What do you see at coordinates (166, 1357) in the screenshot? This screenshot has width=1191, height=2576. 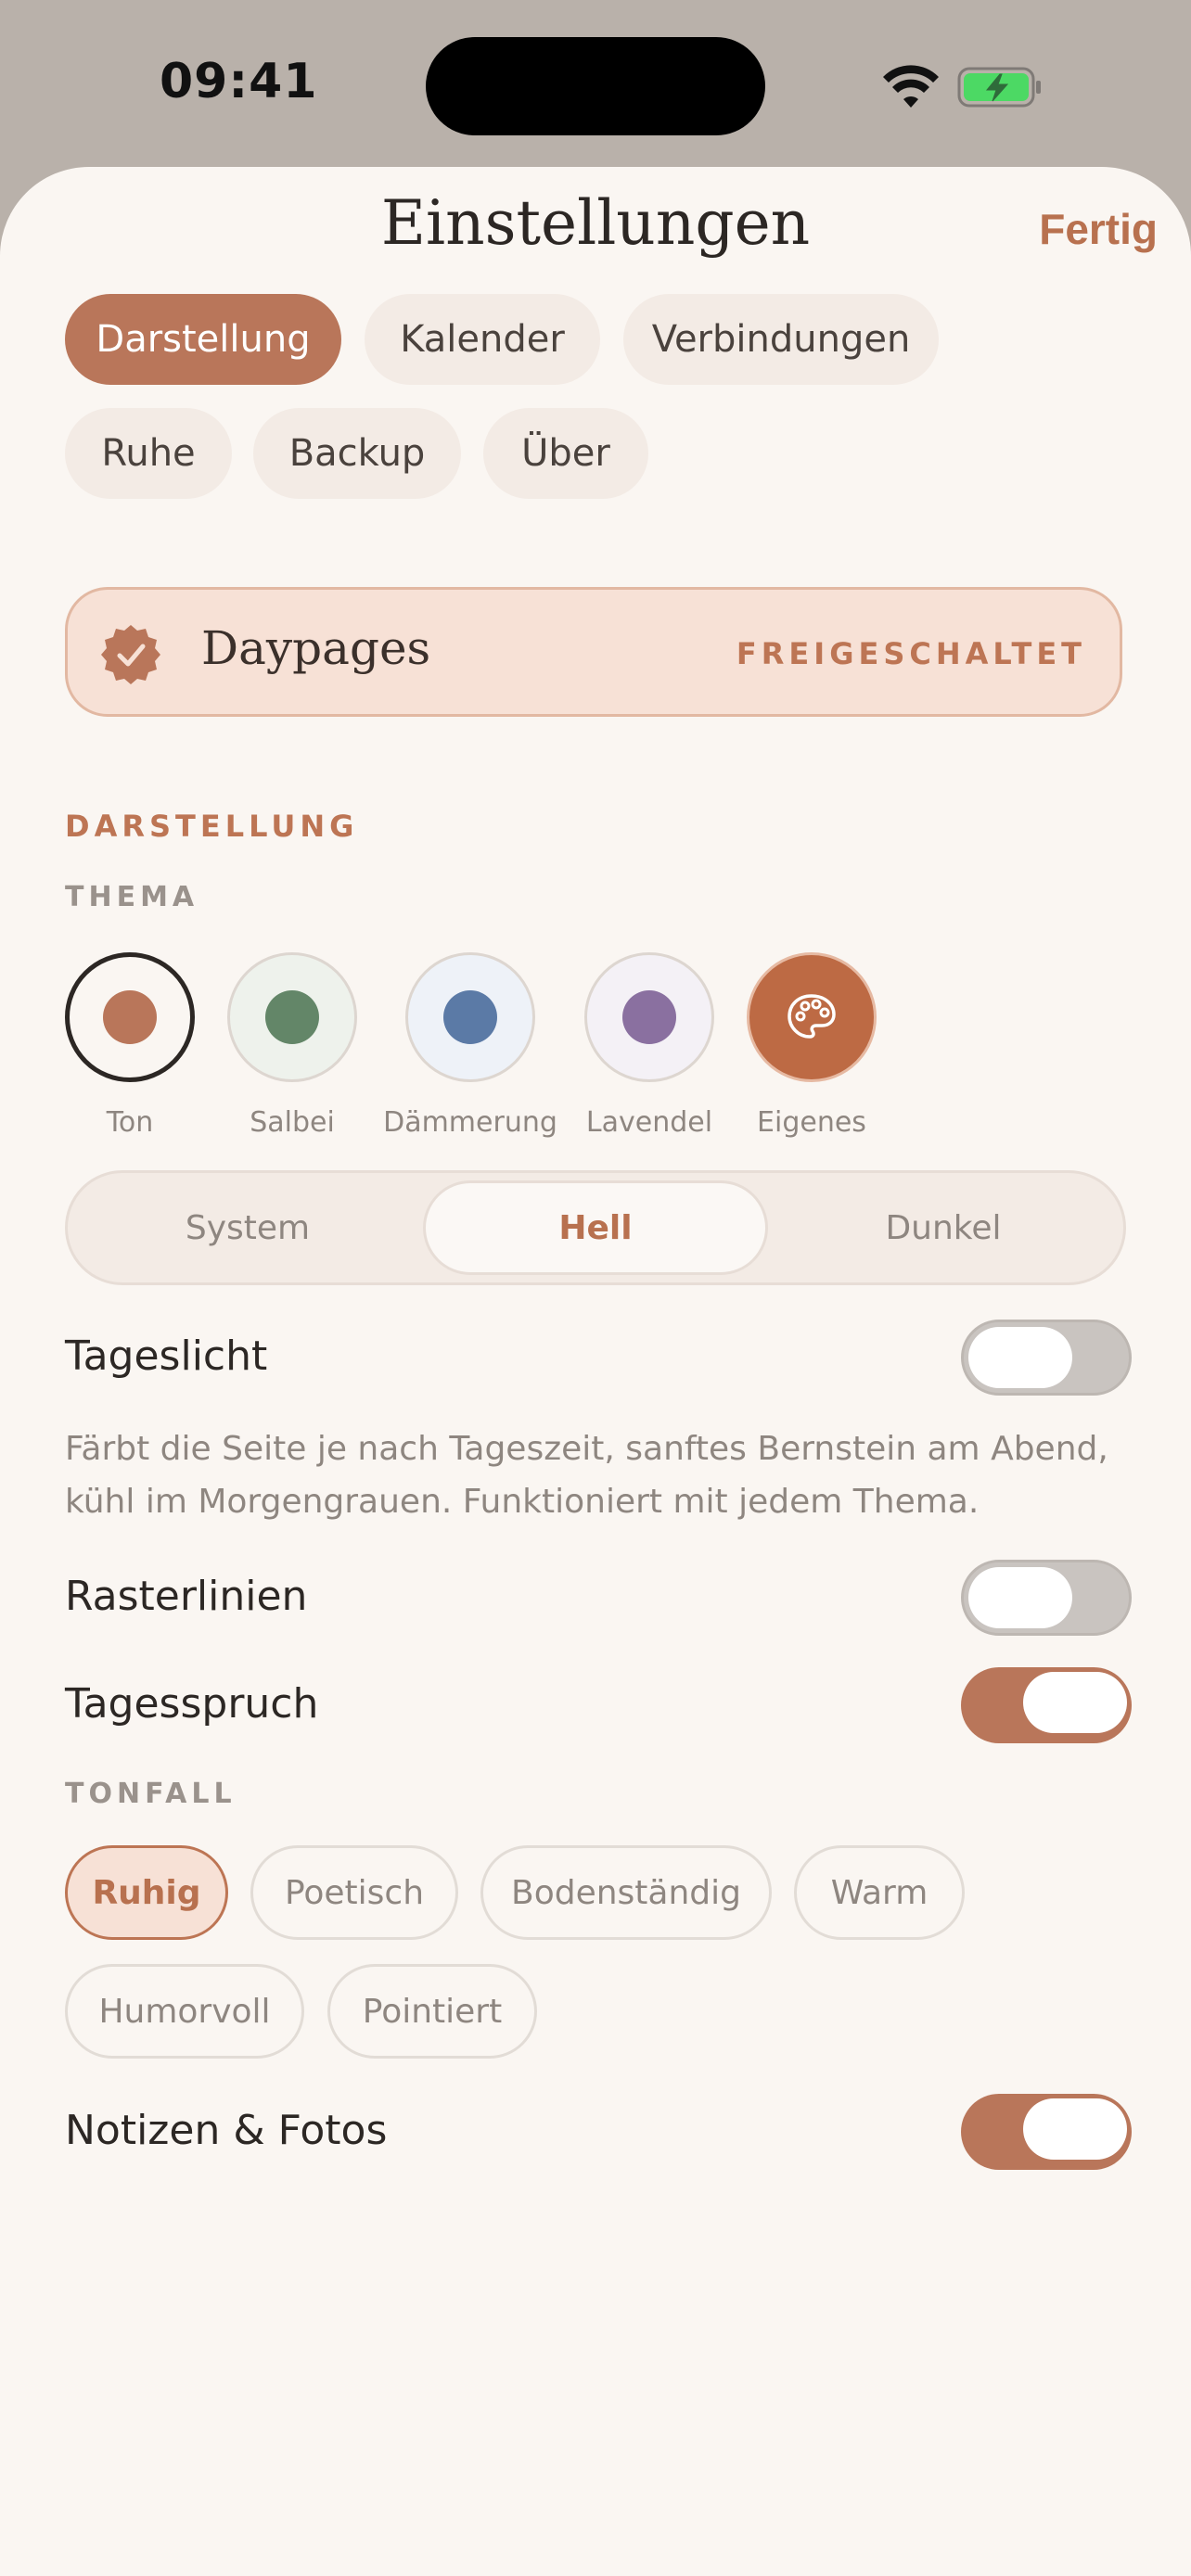 I see `daylight-label: Tageslicht` at bounding box center [166, 1357].